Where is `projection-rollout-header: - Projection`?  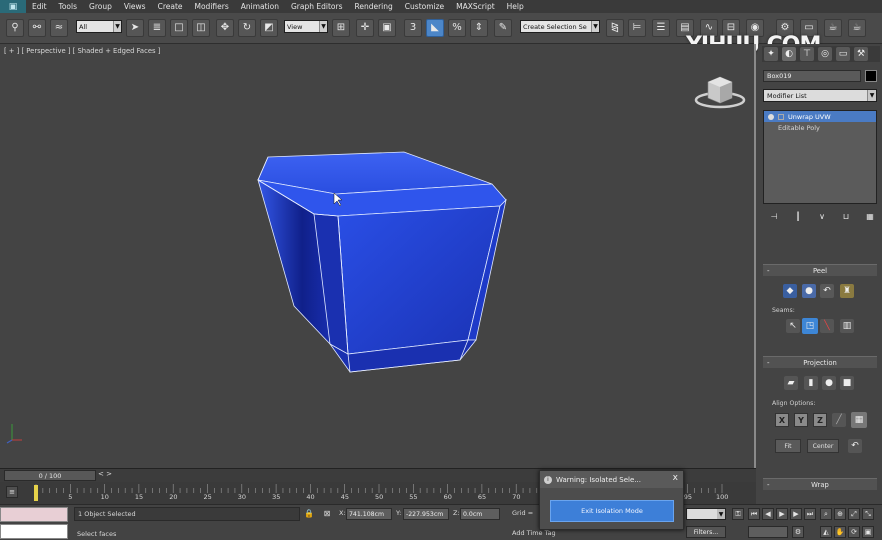 projection-rollout-header: - Projection is located at coordinates (820, 362).